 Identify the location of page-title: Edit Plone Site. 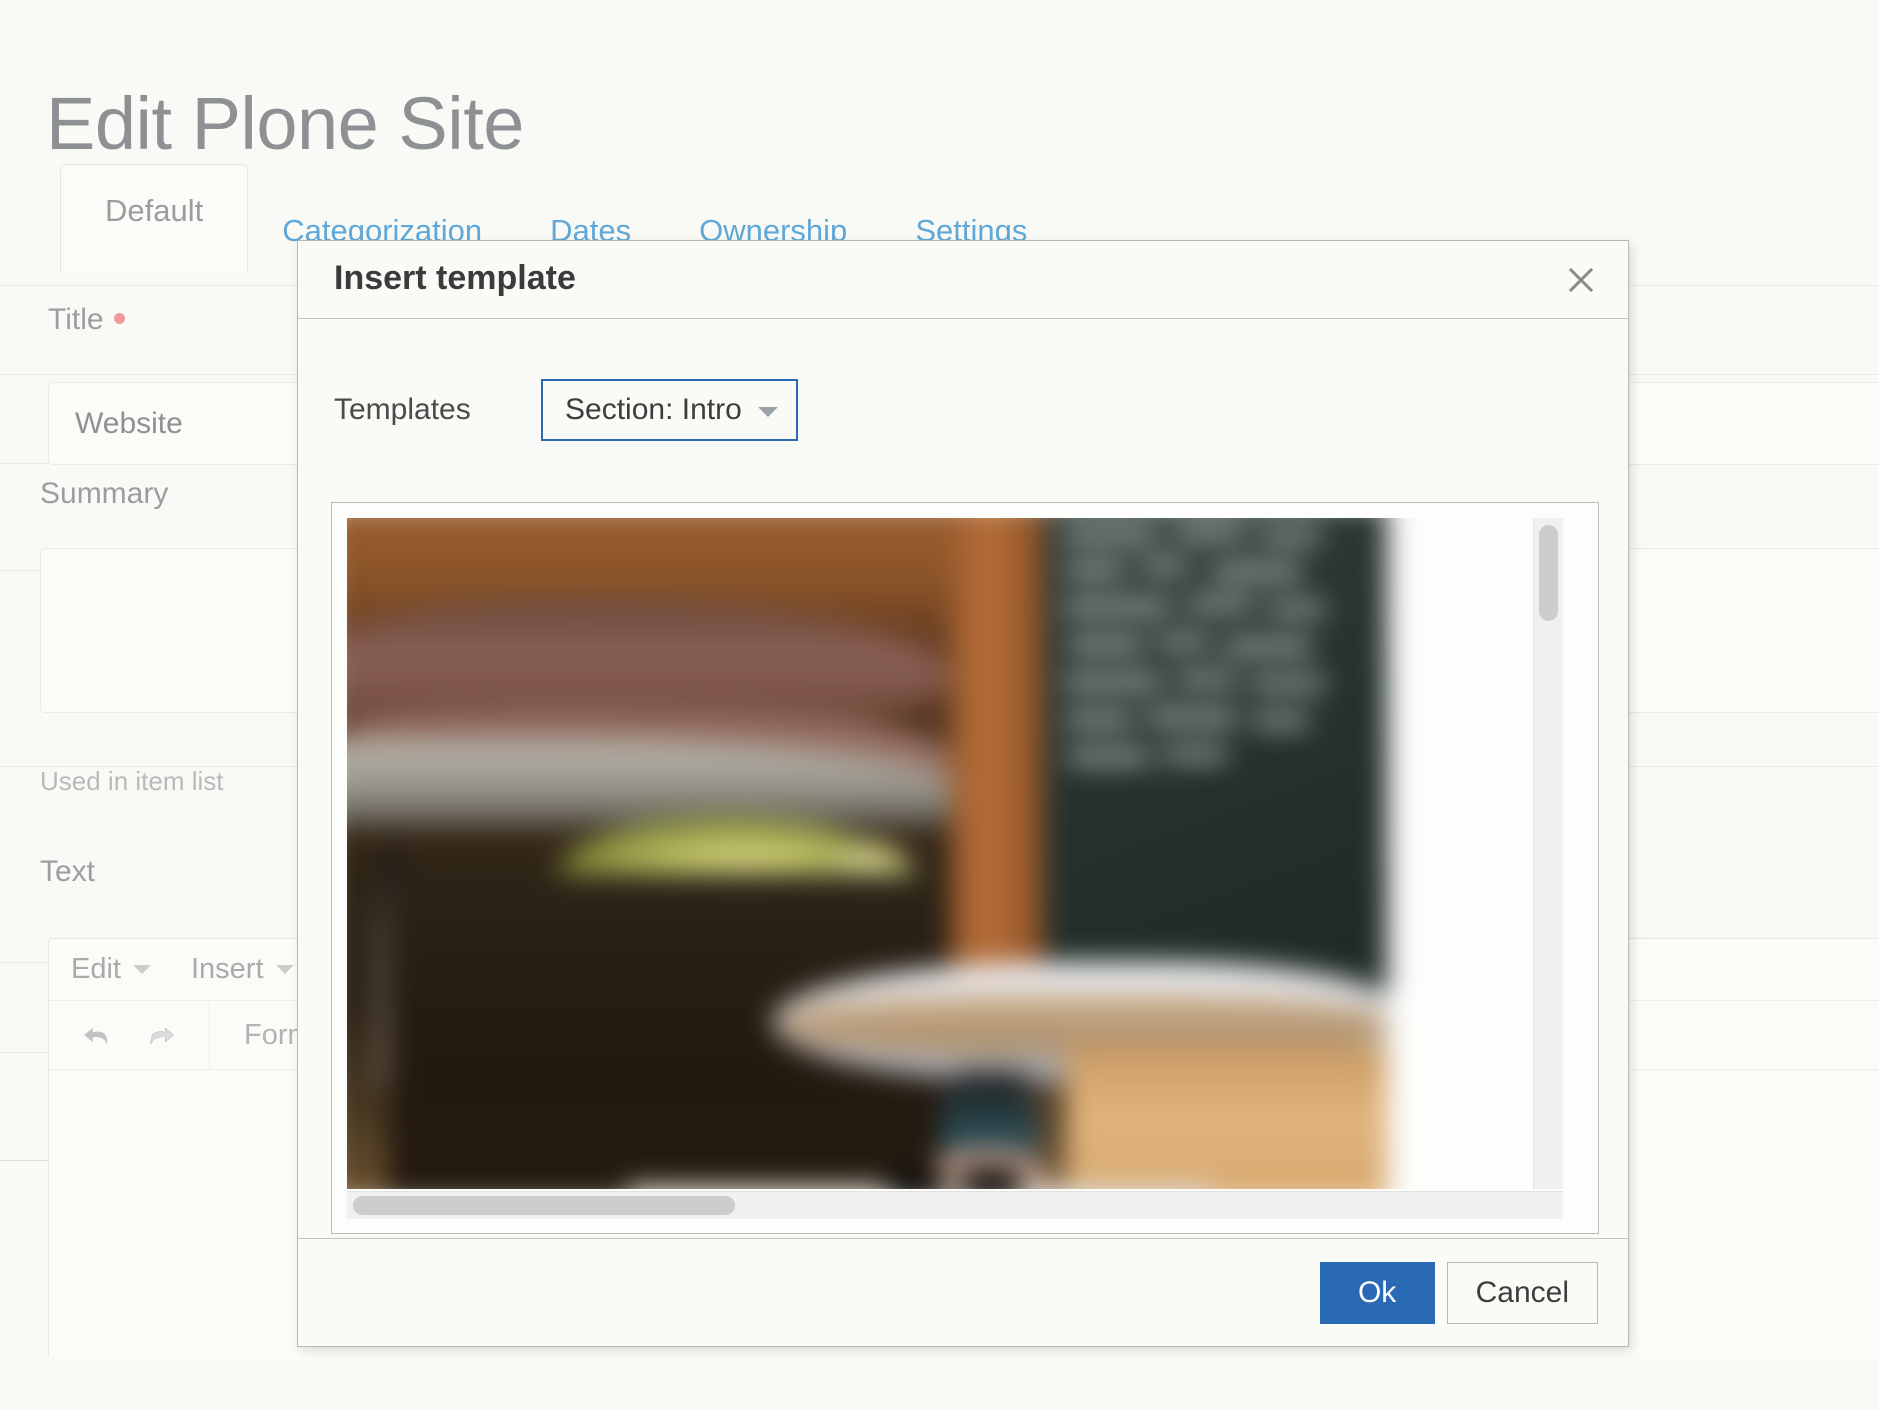
(285, 123).